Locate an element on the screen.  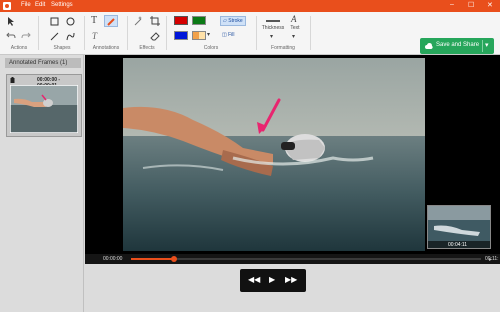
preview-timestamp-bar: 00:04:11 is located at coordinates (459, 244).